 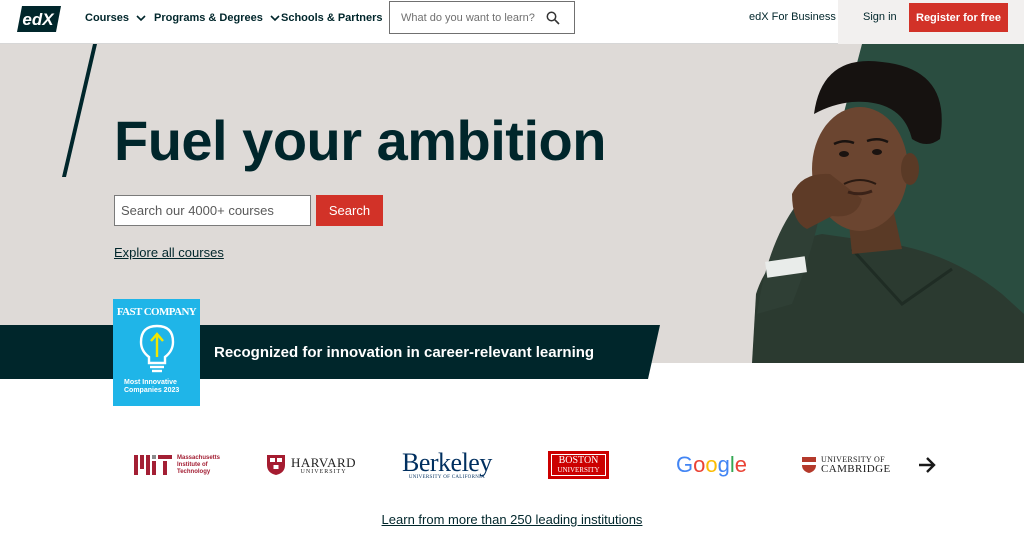 I want to click on badge-line-2: Companies 2023, so click(x=152, y=390).